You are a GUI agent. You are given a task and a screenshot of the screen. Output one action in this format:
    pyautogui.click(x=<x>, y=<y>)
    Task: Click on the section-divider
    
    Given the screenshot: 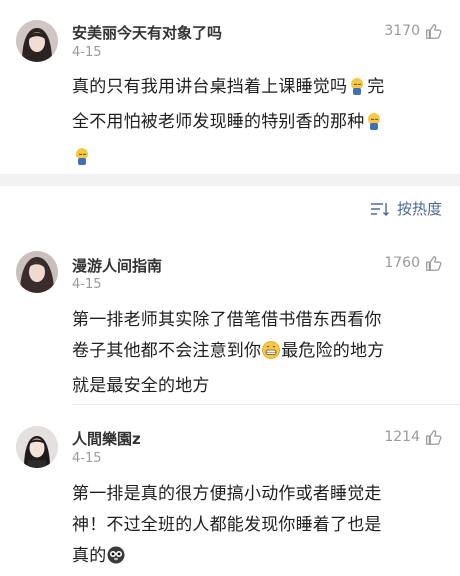 What is the action you would take?
    pyautogui.click(x=230, y=180)
    